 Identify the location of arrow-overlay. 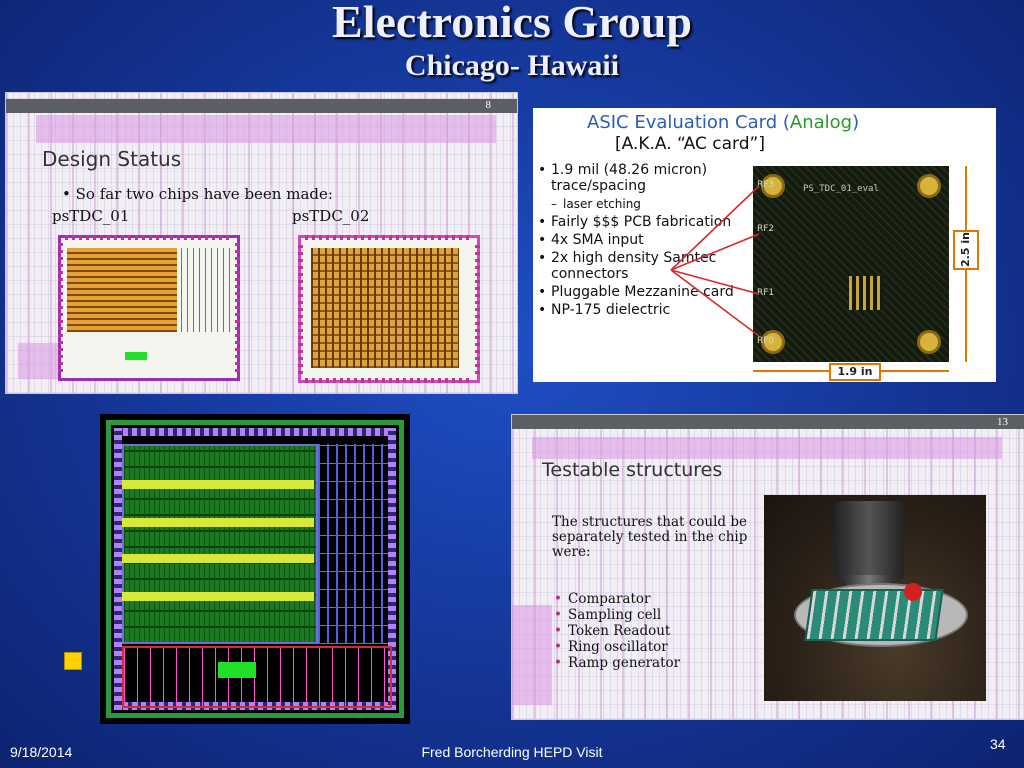
(715, 261).